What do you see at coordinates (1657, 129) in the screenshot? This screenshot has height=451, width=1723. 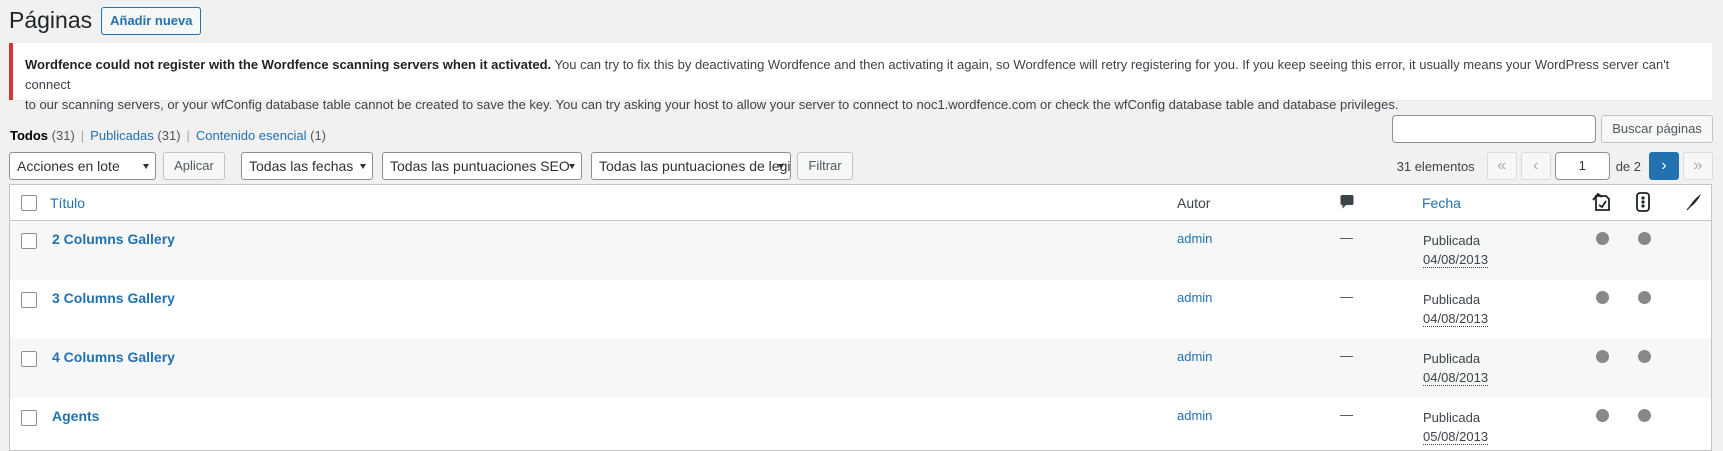 I see `search-pages-button: Buscar páginas` at bounding box center [1657, 129].